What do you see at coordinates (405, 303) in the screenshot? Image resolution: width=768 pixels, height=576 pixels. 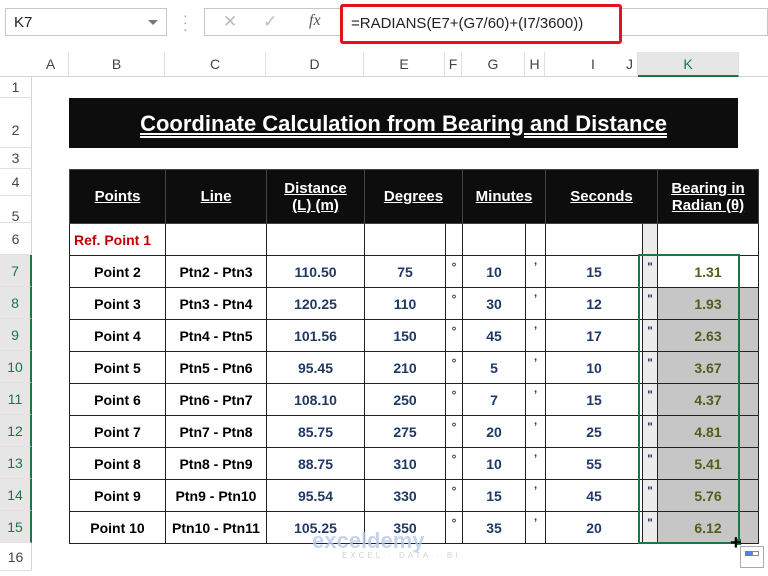 I see `degrees-cell: 110` at bounding box center [405, 303].